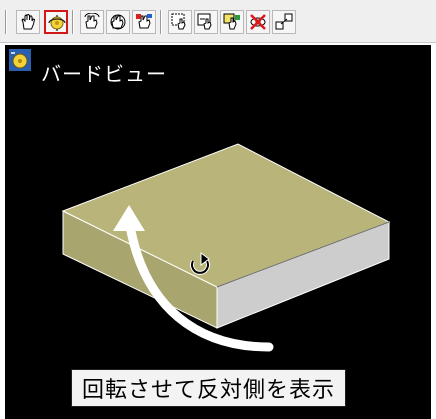 The image size is (436, 419). Describe the element at coordinates (6, 22) in the screenshot. I see `toolbar-grip` at that location.